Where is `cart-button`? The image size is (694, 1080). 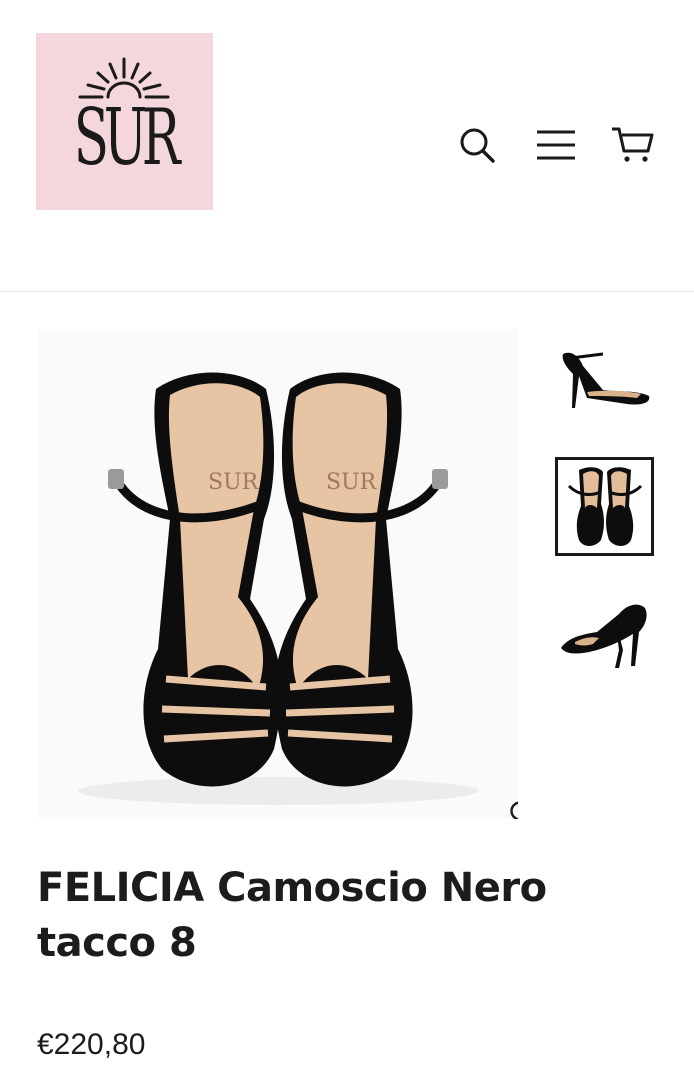
cart-button is located at coordinates (633, 145).